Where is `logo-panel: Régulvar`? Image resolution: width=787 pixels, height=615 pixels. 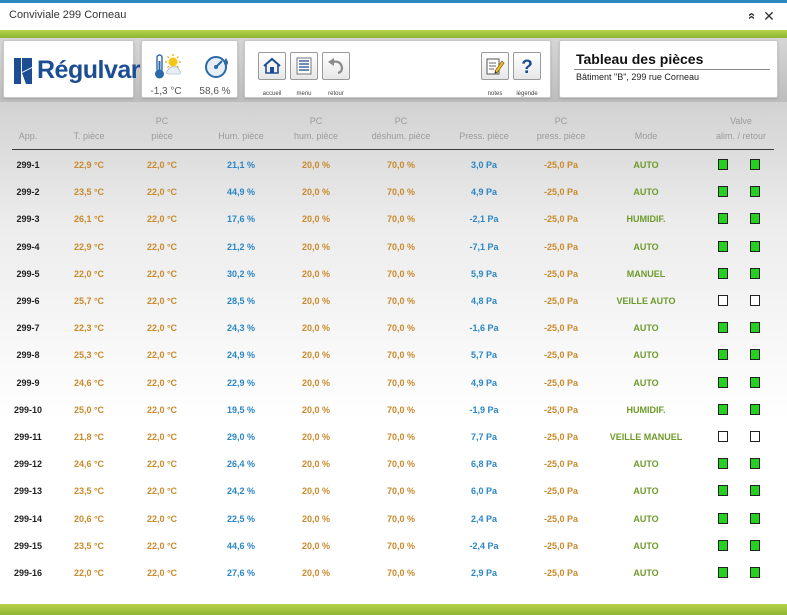
logo-panel: Régulvar is located at coordinates (71, 69).